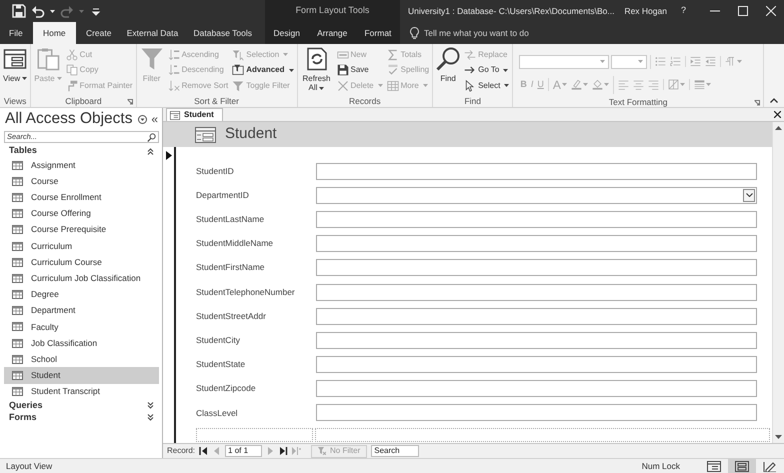  Describe the element at coordinates (81, 151) in the screenshot. I see `section-header: Tables` at that location.